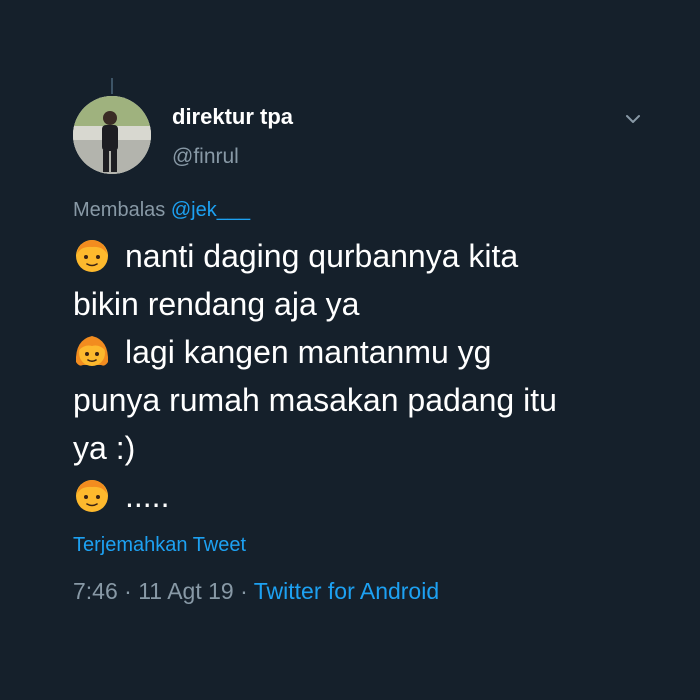 This screenshot has height=700, width=700. I want to click on tweet-source-link: Twitter for Android, so click(346, 591).